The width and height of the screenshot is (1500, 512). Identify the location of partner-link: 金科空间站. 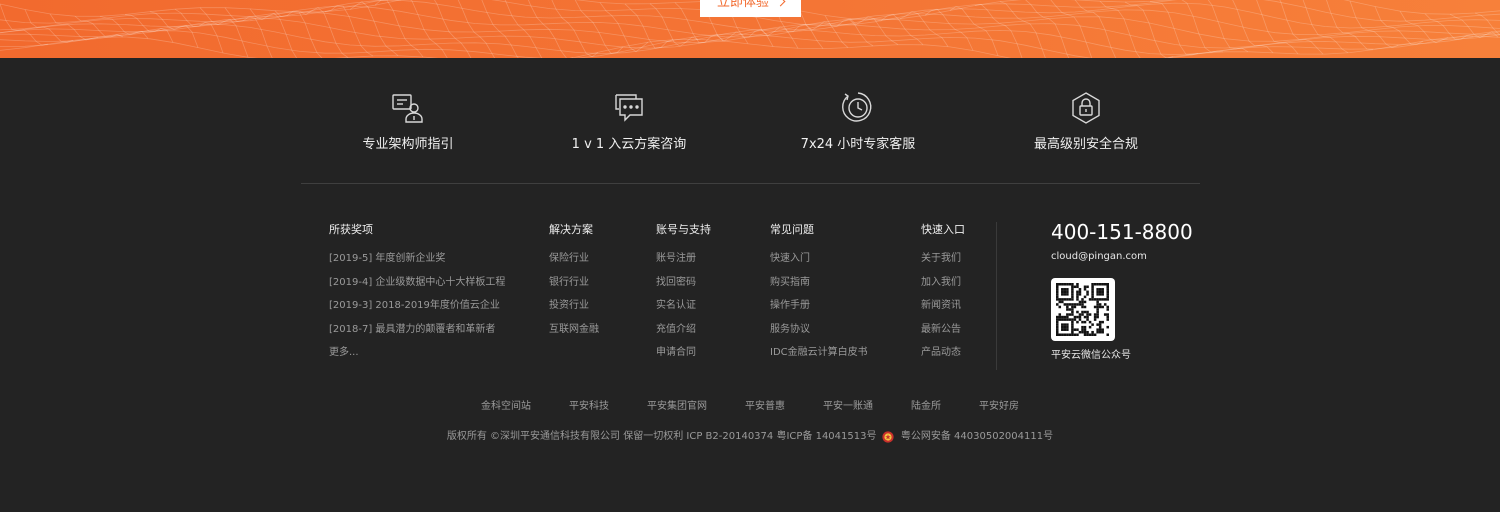
(506, 407).